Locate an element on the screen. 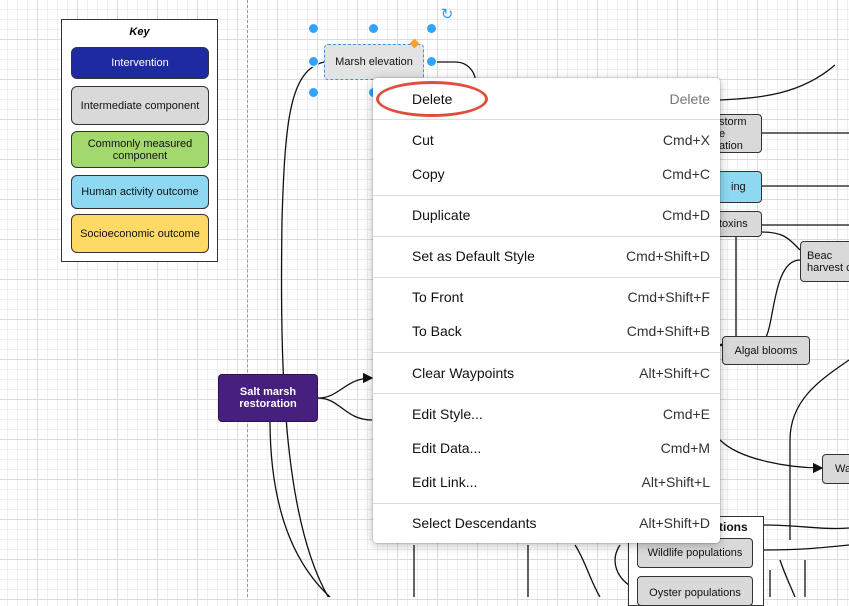  menu-item-shortcut: Cmd+D is located at coordinates (686, 215).